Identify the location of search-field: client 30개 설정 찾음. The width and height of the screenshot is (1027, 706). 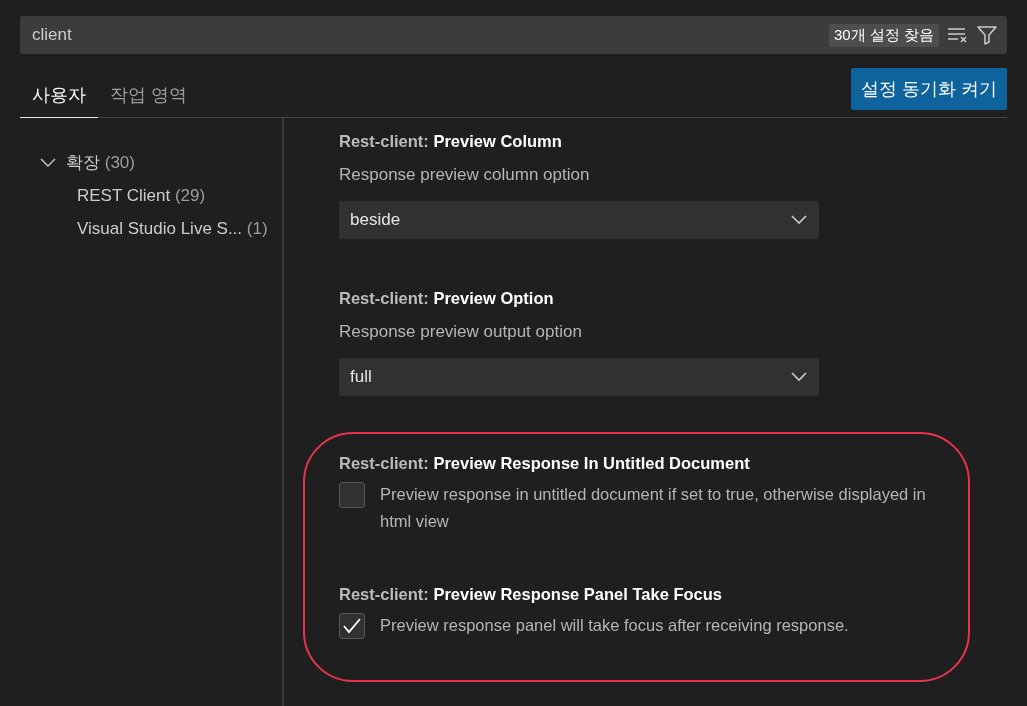
(513, 35).